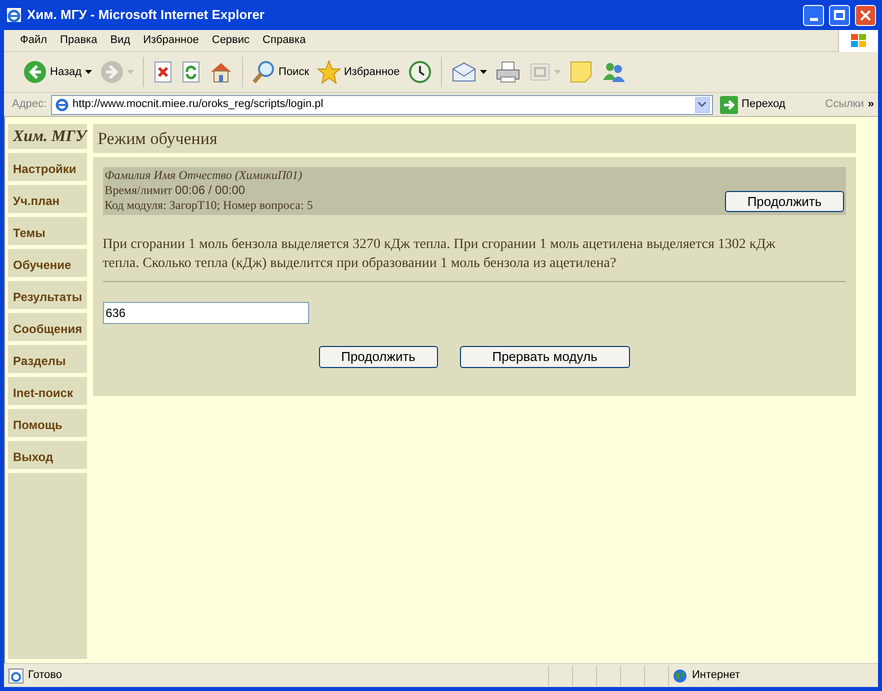 Image resolution: width=882 pixels, height=691 pixels. What do you see at coordinates (45, 676) in the screenshot?
I see `status-text: Готово` at bounding box center [45, 676].